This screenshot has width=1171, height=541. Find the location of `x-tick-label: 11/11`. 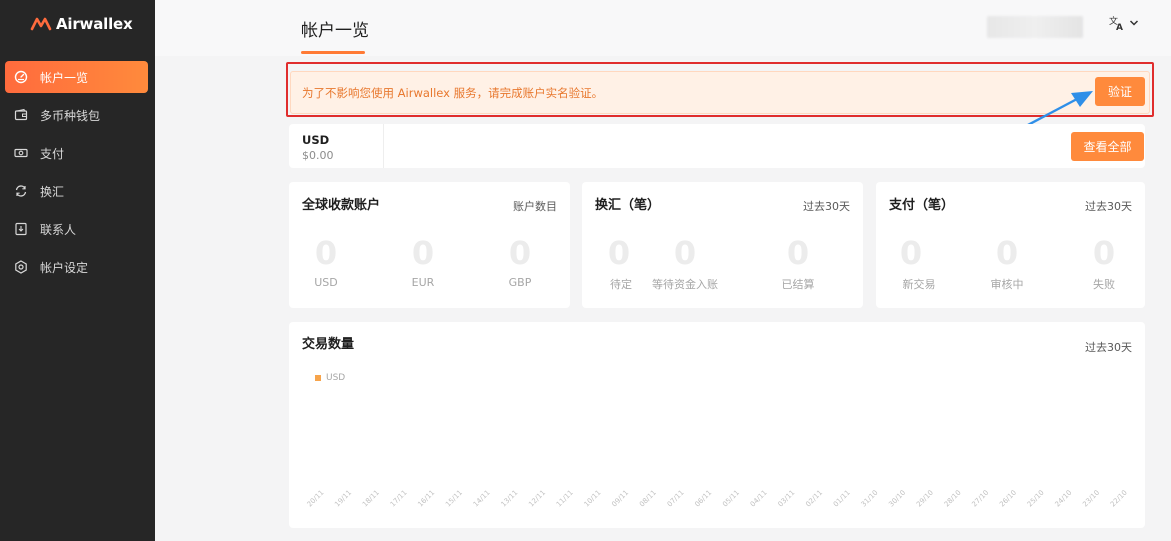

x-tick-label: 11/11 is located at coordinates (565, 499).